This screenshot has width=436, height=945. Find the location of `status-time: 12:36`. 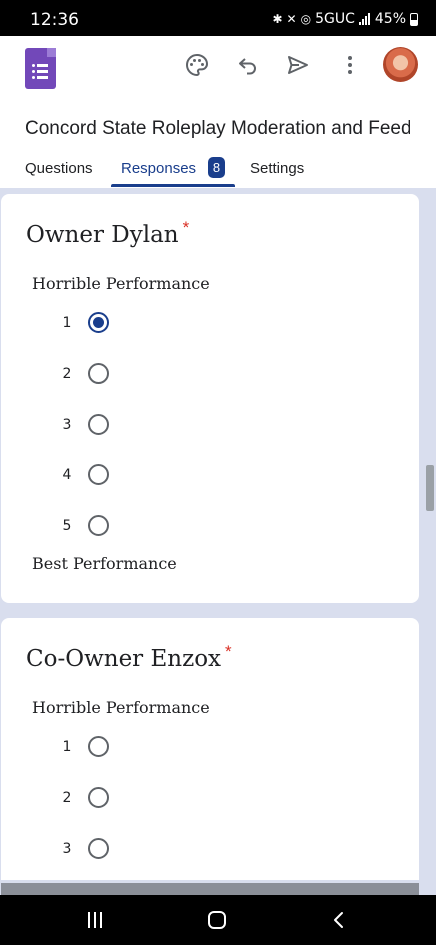

status-time: 12:36 is located at coordinates (54, 20).